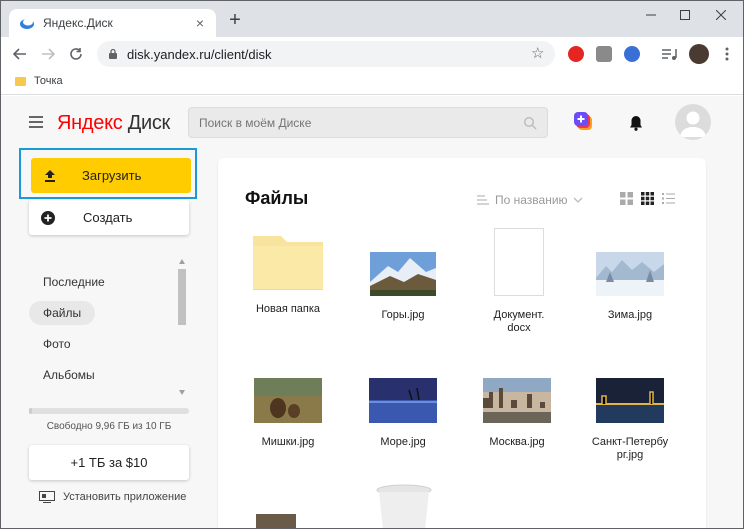 This screenshot has width=744, height=529. I want to click on browser-menu-button, so click(727, 54).